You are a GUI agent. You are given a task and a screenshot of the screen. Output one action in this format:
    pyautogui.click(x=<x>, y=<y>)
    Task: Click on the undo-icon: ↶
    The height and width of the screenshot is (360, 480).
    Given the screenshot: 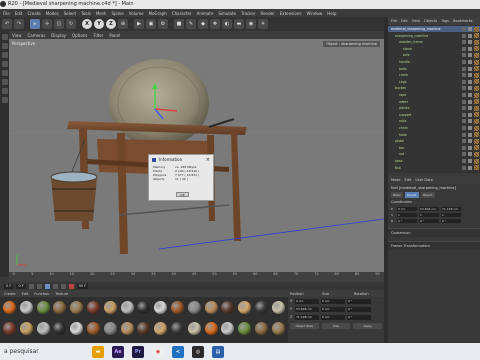 What is the action you would take?
    pyautogui.click(x=7, y=24)
    